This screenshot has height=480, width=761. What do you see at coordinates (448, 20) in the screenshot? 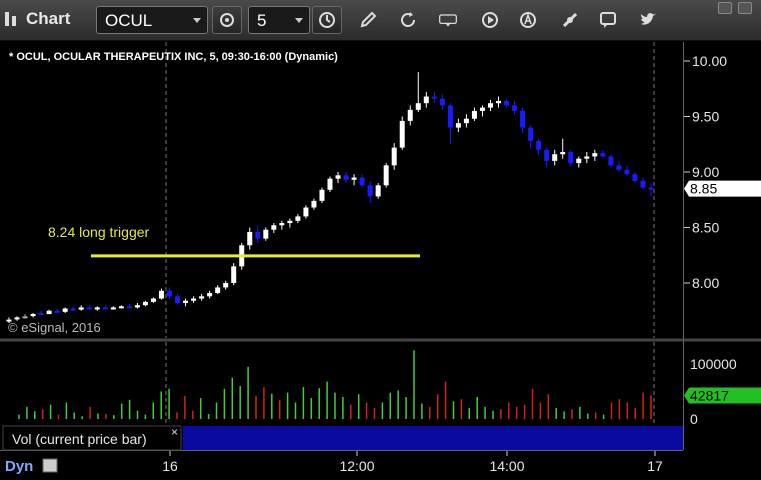
I see `get-data-icon` at bounding box center [448, 20].